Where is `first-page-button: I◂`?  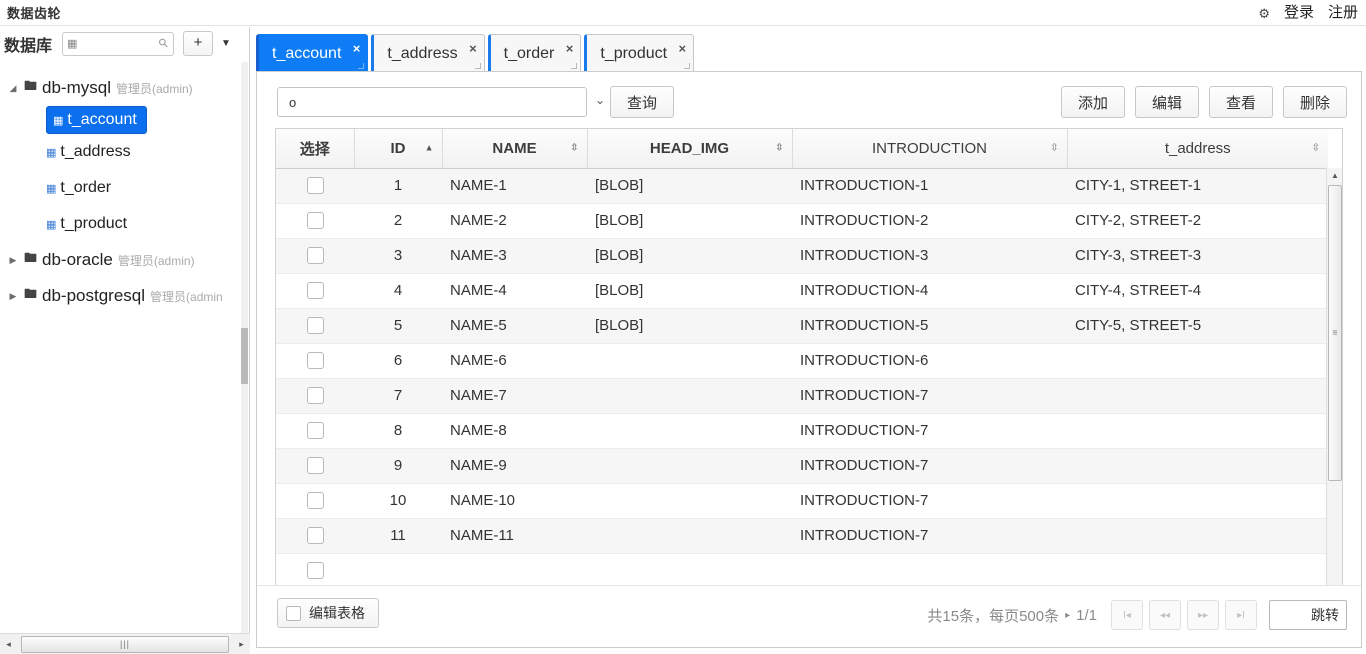
first-page-button: I◂ is located at coordinates (1127, 615).